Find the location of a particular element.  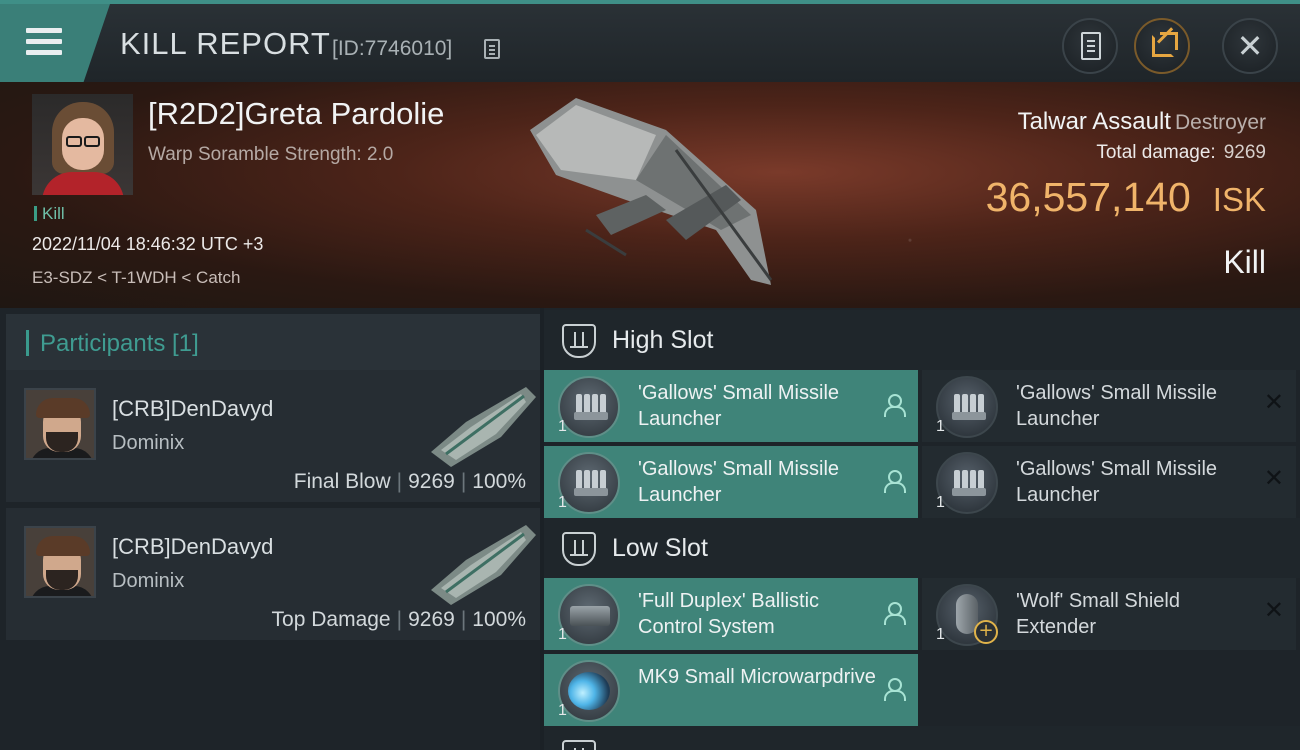

menu-button is located at coordinates (55, 43).